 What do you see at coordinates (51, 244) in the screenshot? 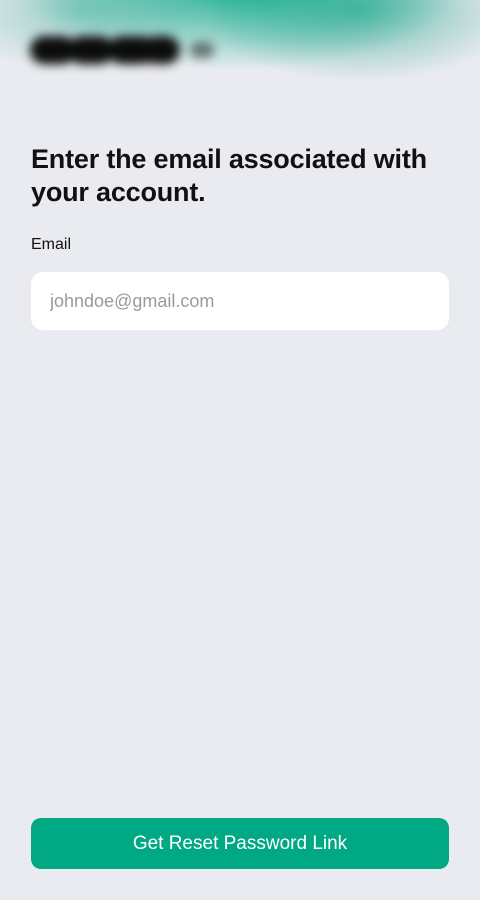
I see `email-label: Email` at bounding box center [51, 244].